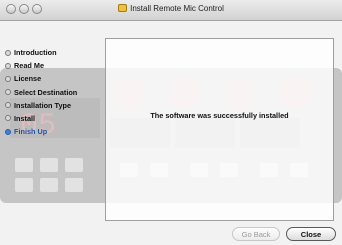 The width and height of the screenshot is (342, 245). Describe the element at coordinates (43, 105) in the screenshot. I see `step-label: Installation Type` at that location.